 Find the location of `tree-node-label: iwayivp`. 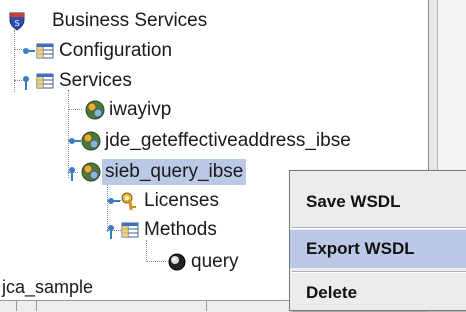

tree-node-label: iwayivp is located at coordinates (140, 109).